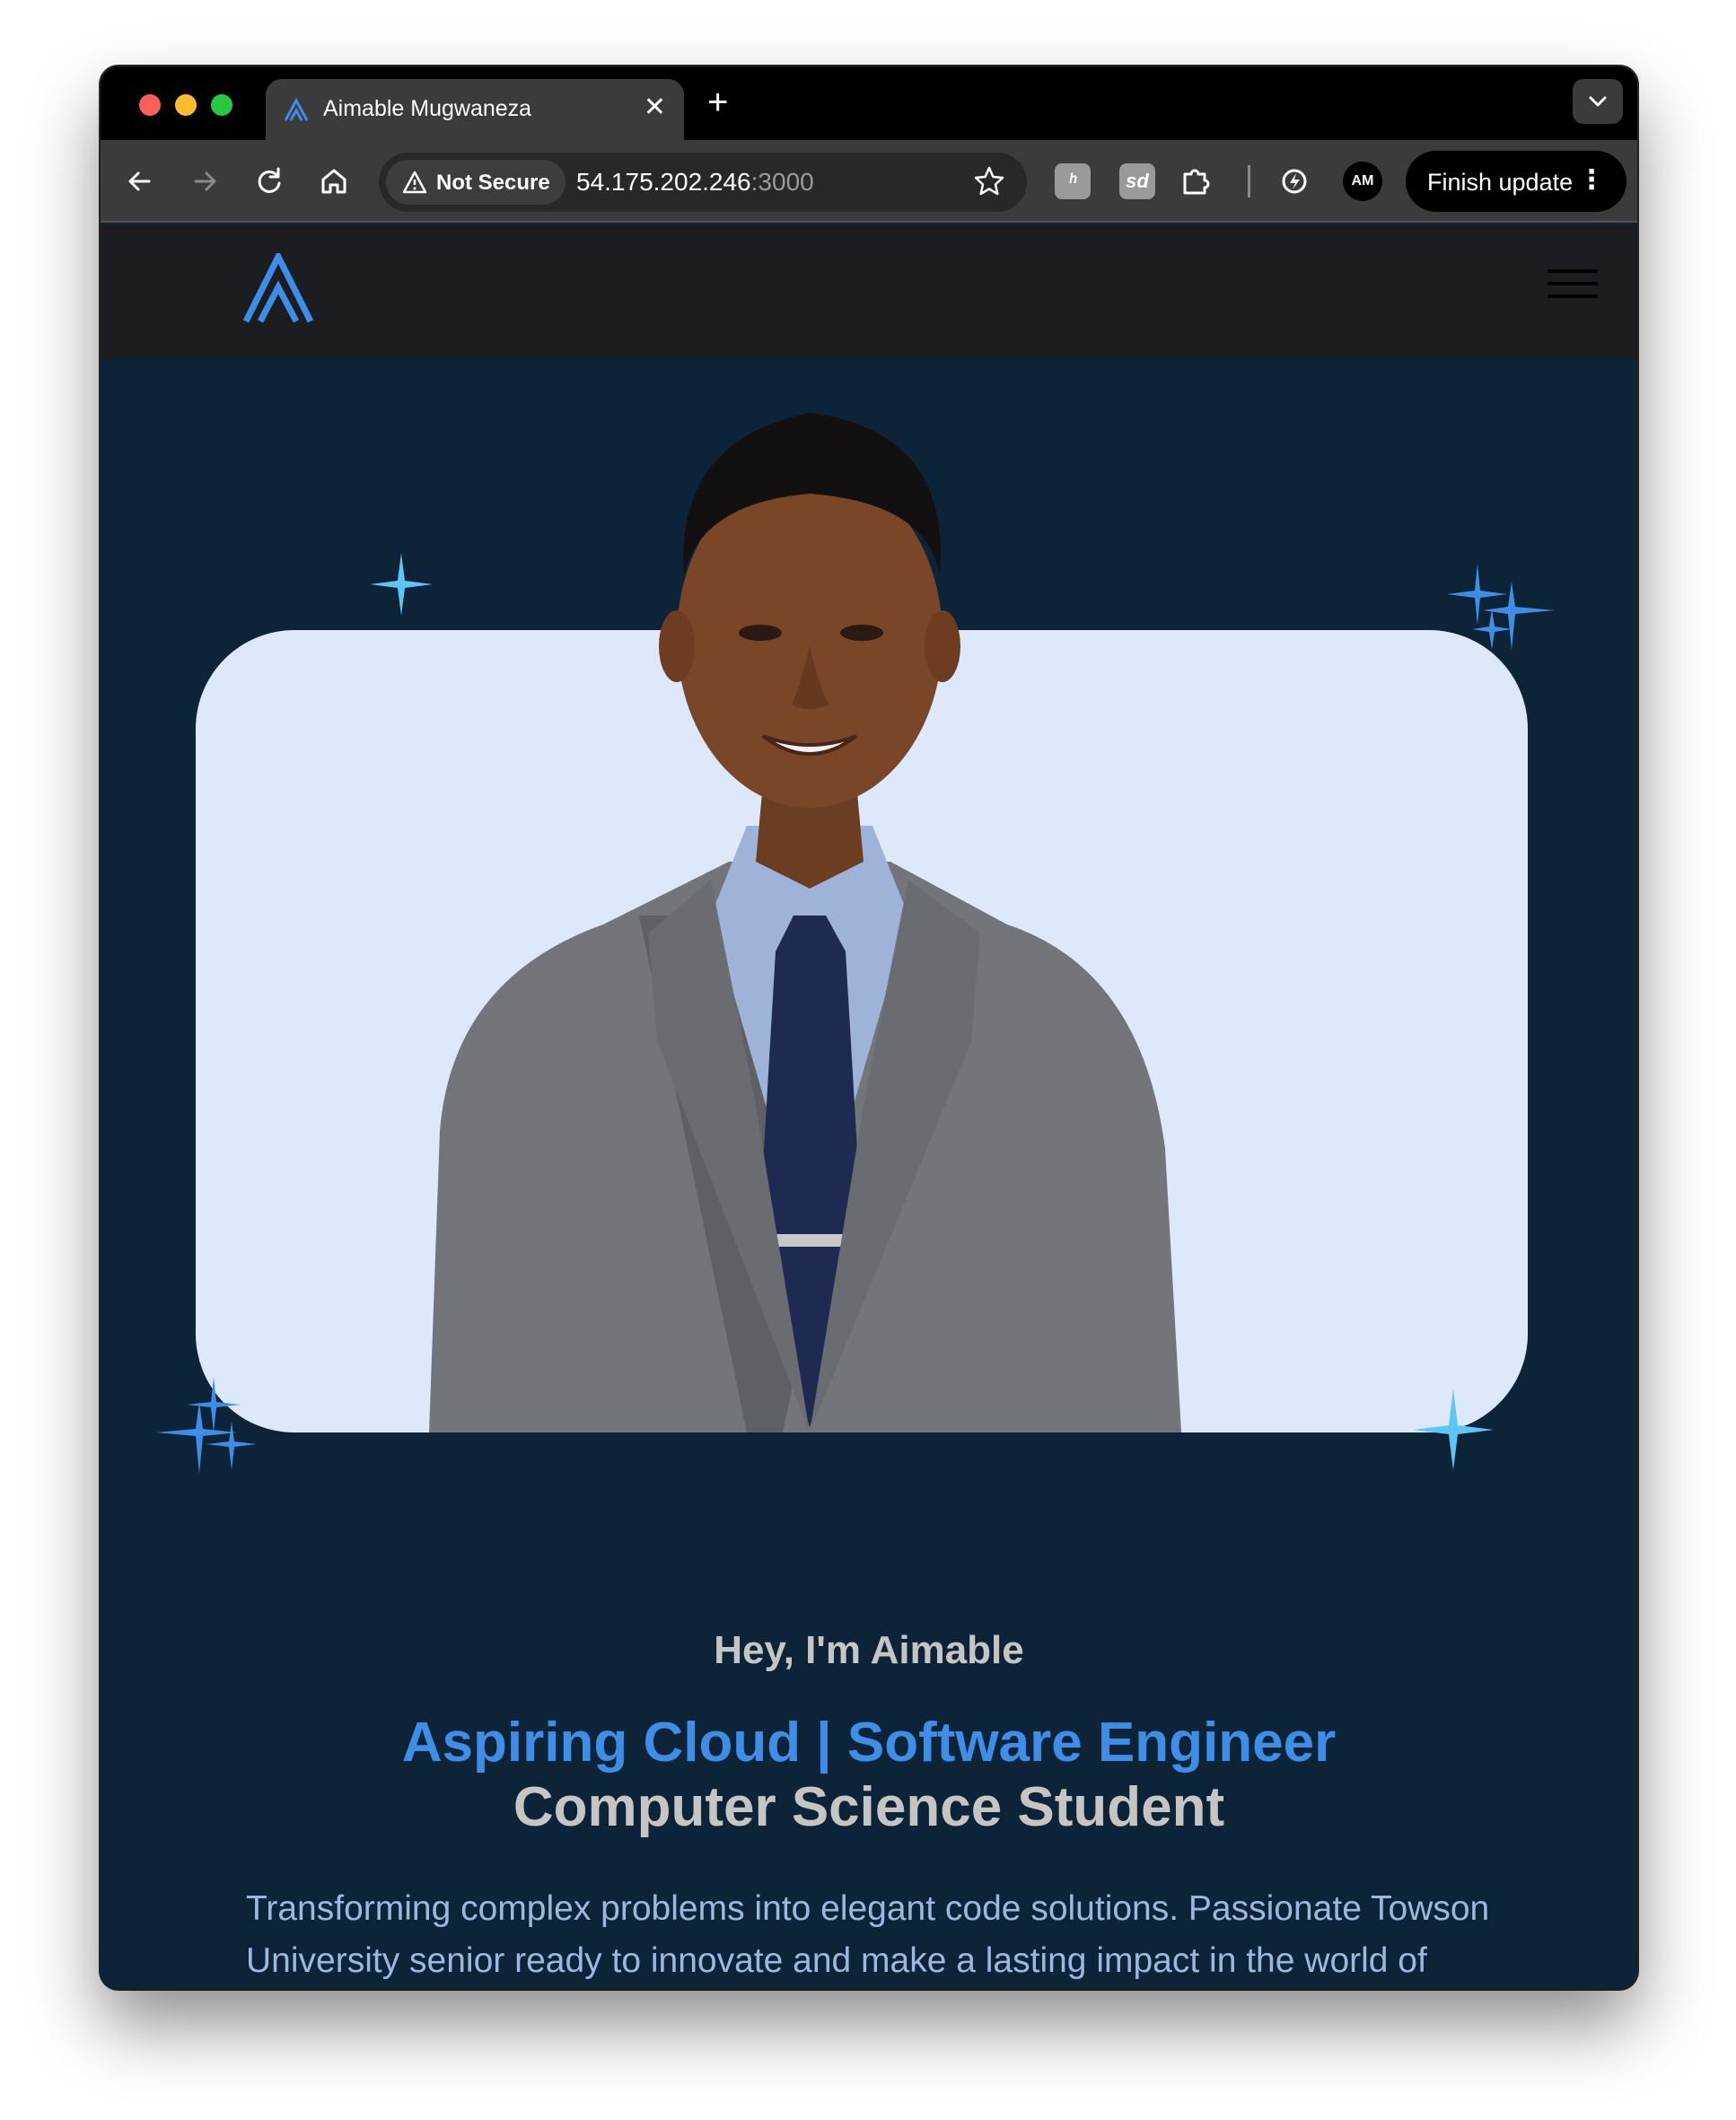 The height and width of the screenshot is (2120, 1736). I want to click on extension-2-label: sd, so click(1137, 181).